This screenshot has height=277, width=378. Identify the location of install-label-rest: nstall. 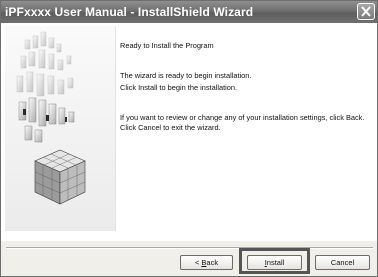
(275, 262).